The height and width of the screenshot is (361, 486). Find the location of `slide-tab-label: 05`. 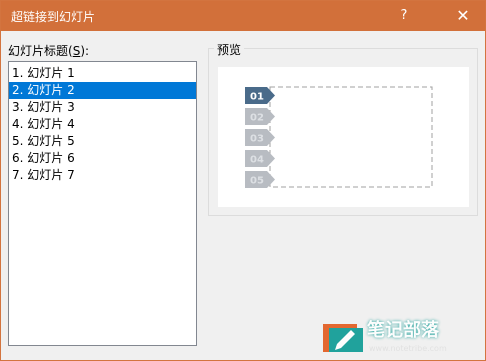

slide-tab-label: 05 is located at coordinates (257, 181).